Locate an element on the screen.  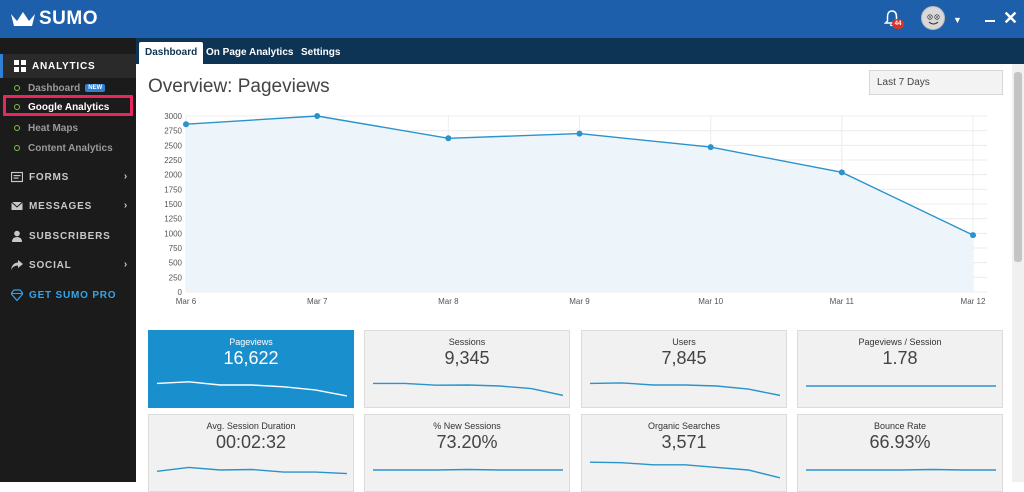
minimize-icon is located at coordinates (990, 21).